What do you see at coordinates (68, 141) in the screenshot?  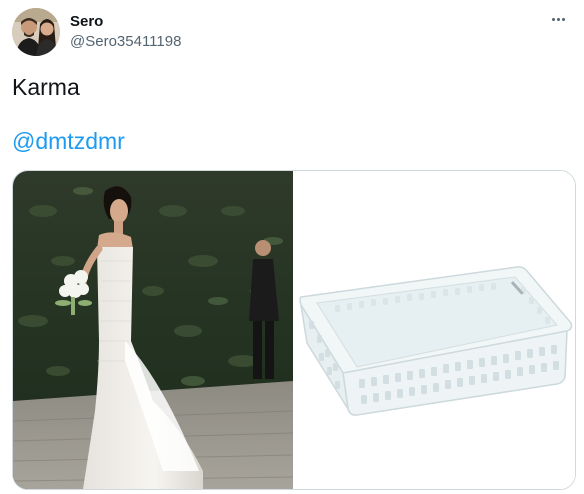 I see `mention-link: @dmtzdmr` at bounding box center [68, 141].